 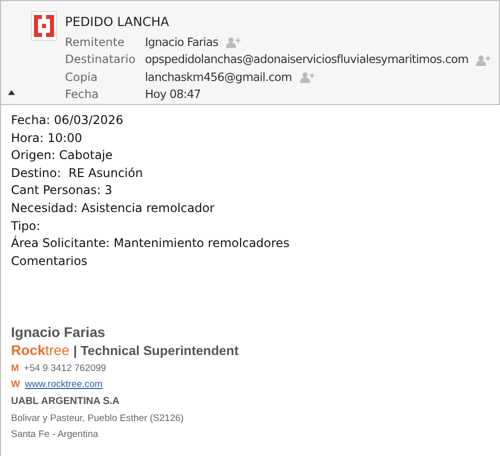 What do you see at coordinates (306, 59) in the screenshot?
I see `field-value: opspedidolanchas@adonaiserviciosfluvialesymaritimos.com` at bounding box center [306, 59].